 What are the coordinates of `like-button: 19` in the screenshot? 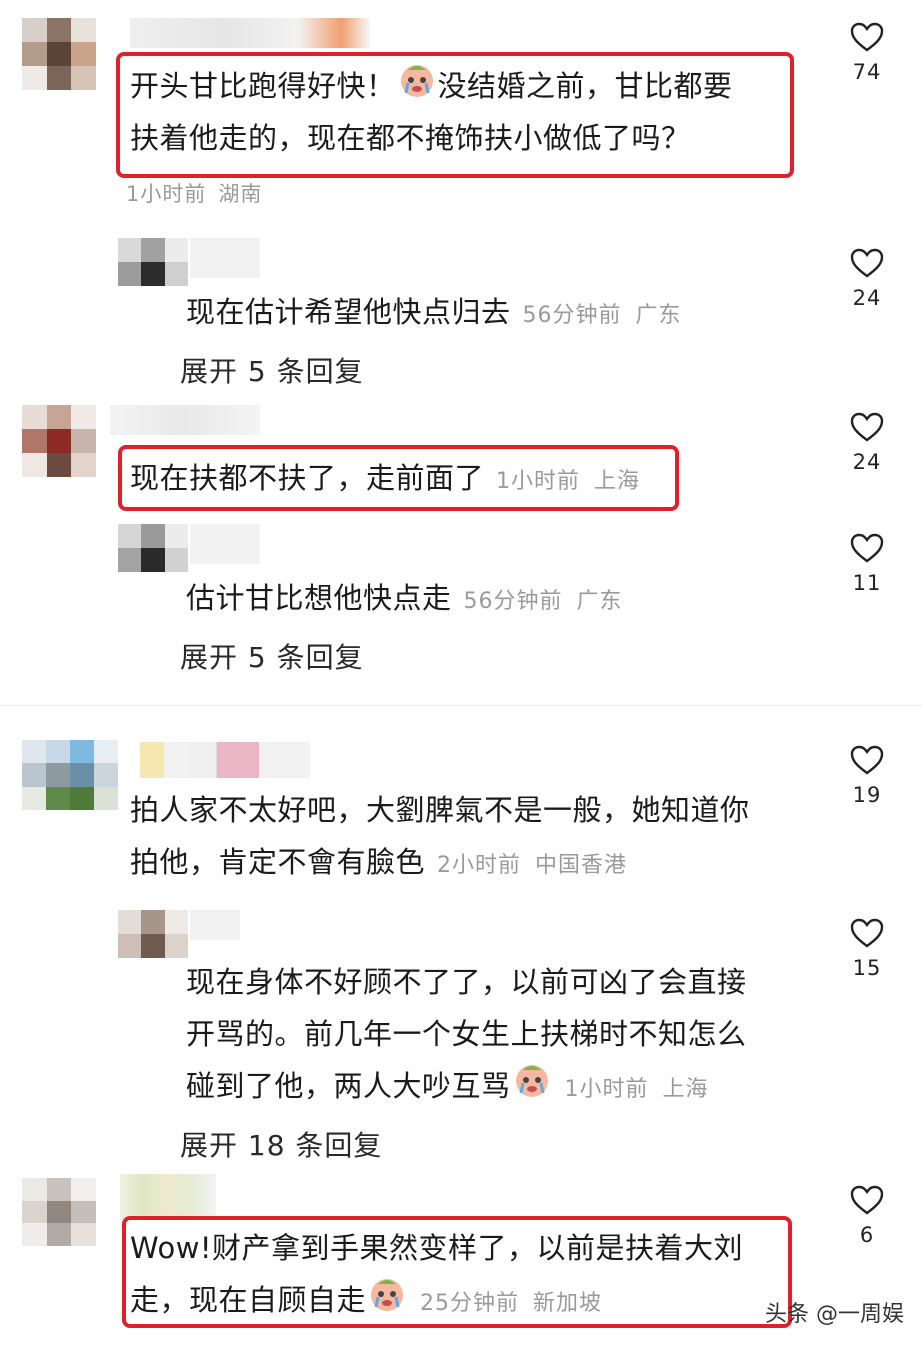 It's located at (867, 776).